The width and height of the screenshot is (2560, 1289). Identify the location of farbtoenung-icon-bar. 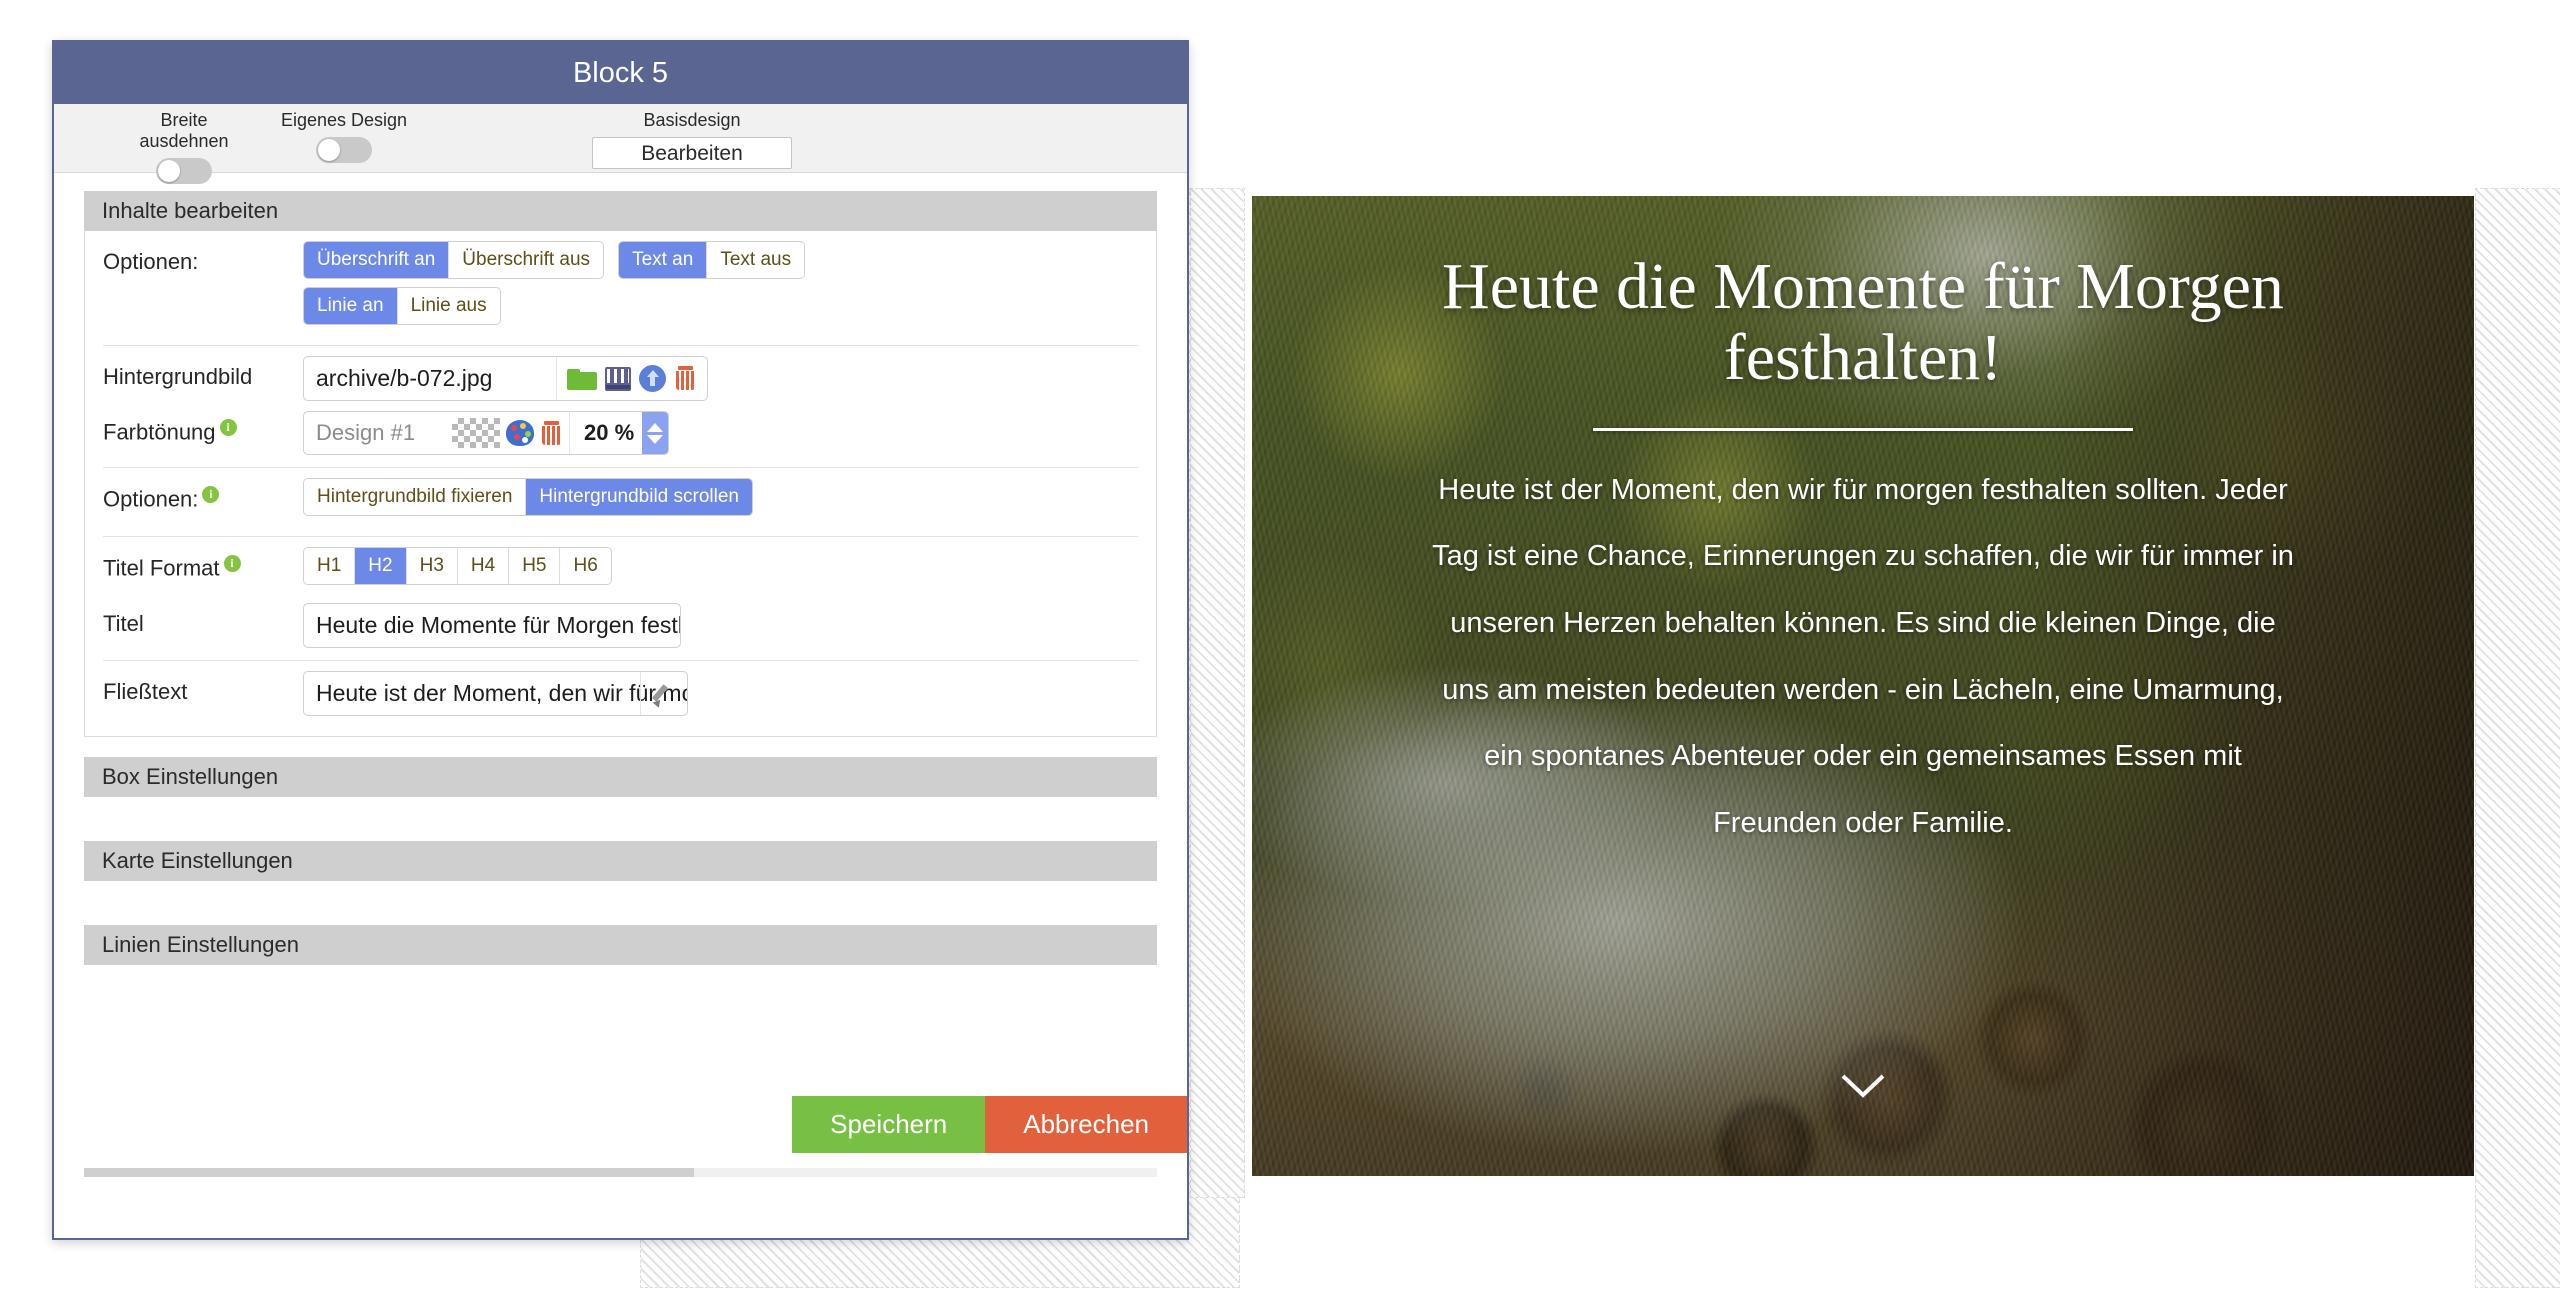
(507, 433).